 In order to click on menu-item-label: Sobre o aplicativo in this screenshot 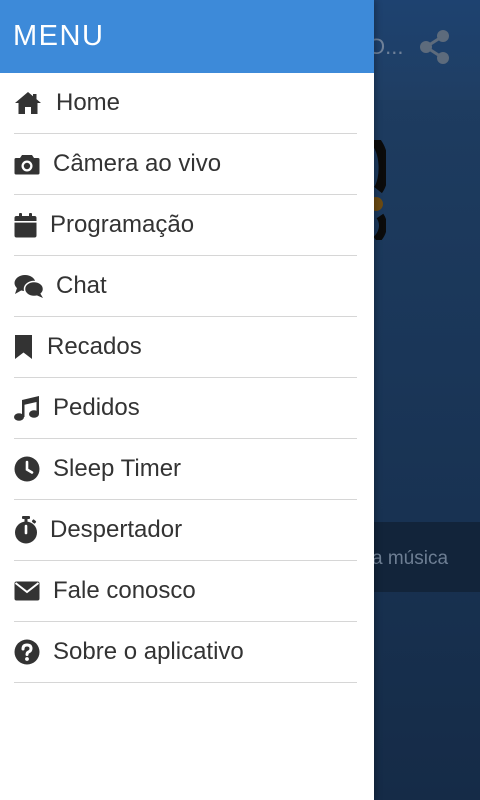, I will do `click(148, 651)`.